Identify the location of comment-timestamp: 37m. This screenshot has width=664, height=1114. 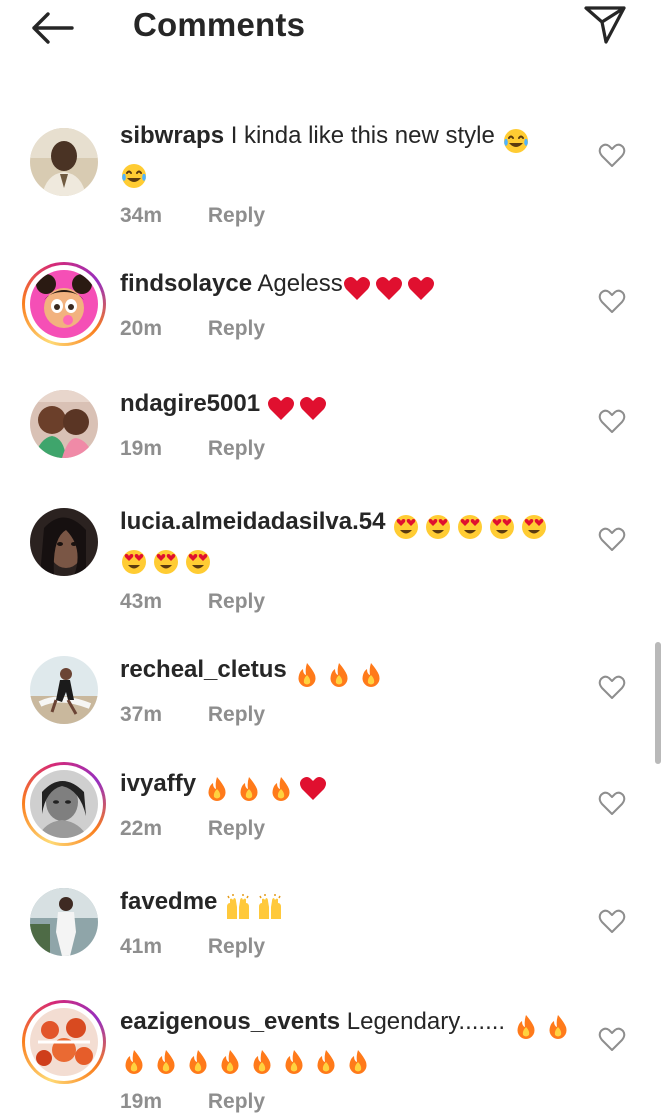
(141, 714).